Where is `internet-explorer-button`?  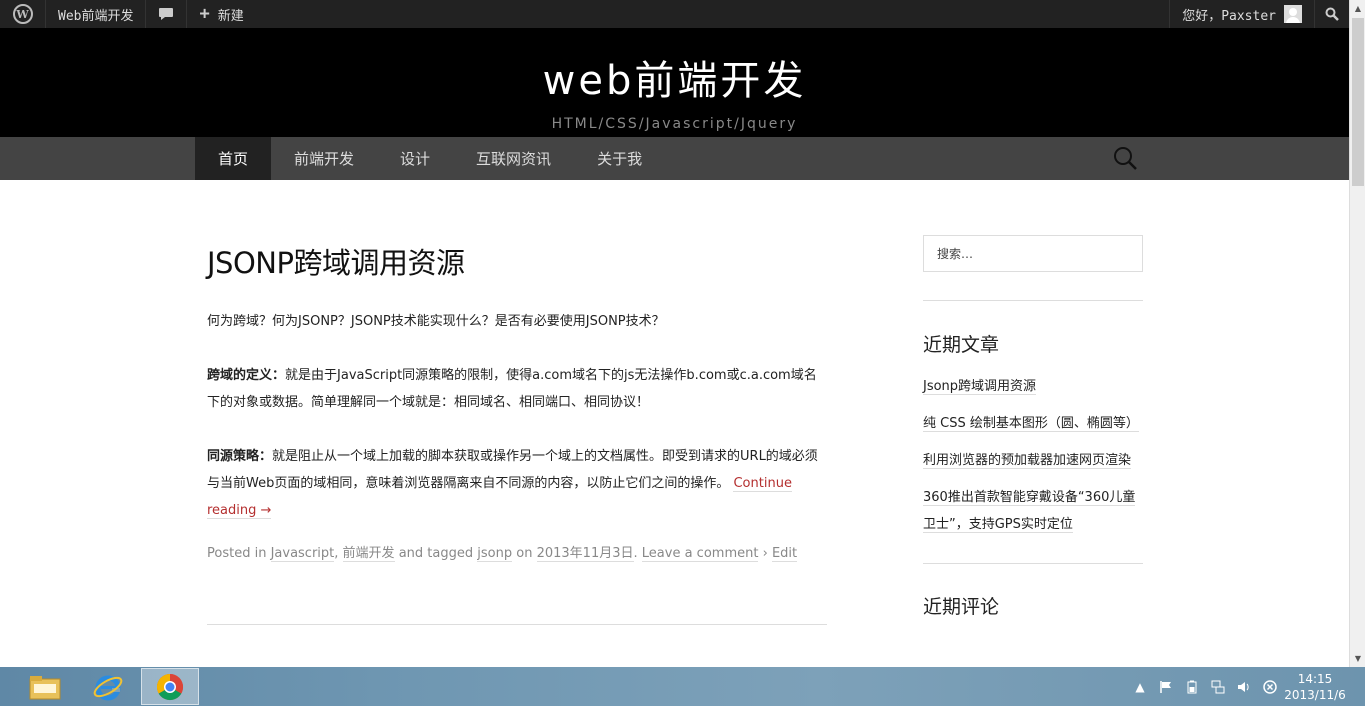 internet-explorer-button is located at coordinates (108, 686).